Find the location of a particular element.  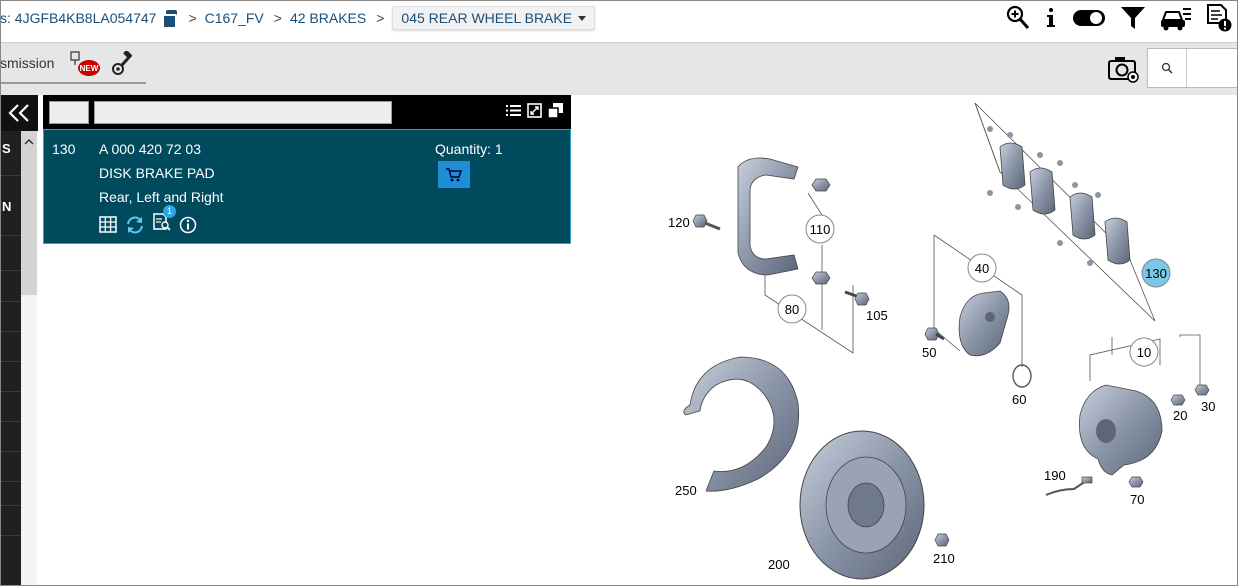

callout-20: 20 is located at coordinates (1180, 415).